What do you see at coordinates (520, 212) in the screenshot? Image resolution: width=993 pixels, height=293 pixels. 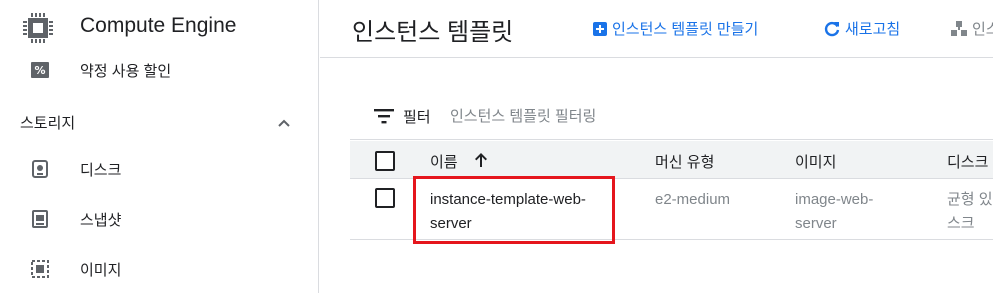 I see `template-name-link: instance-template-web- server` at bounding box center [520, 212].